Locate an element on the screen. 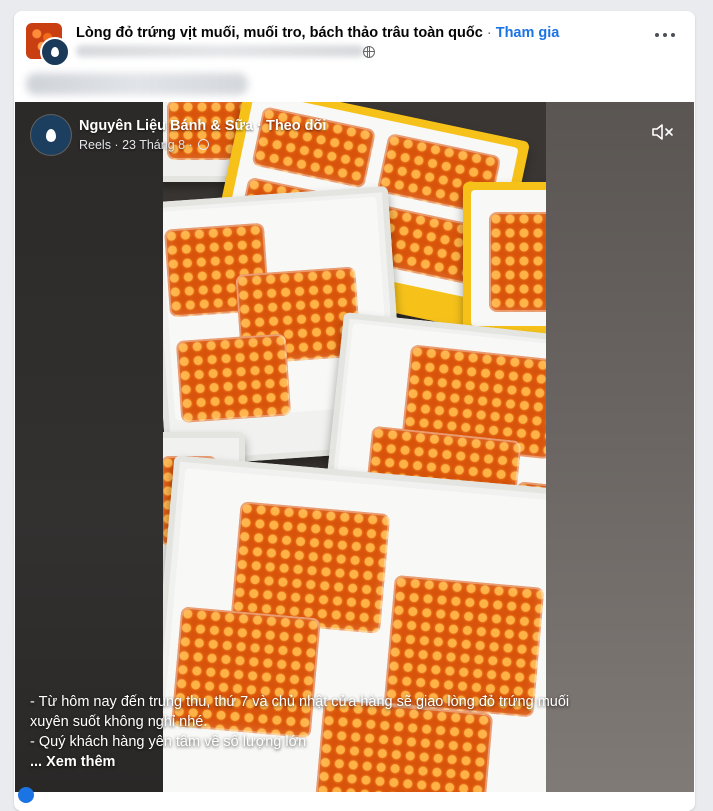 This screenshot has height=811, width=713. see-more-link: ... Xem thêm is located at coordinates (330, 762).